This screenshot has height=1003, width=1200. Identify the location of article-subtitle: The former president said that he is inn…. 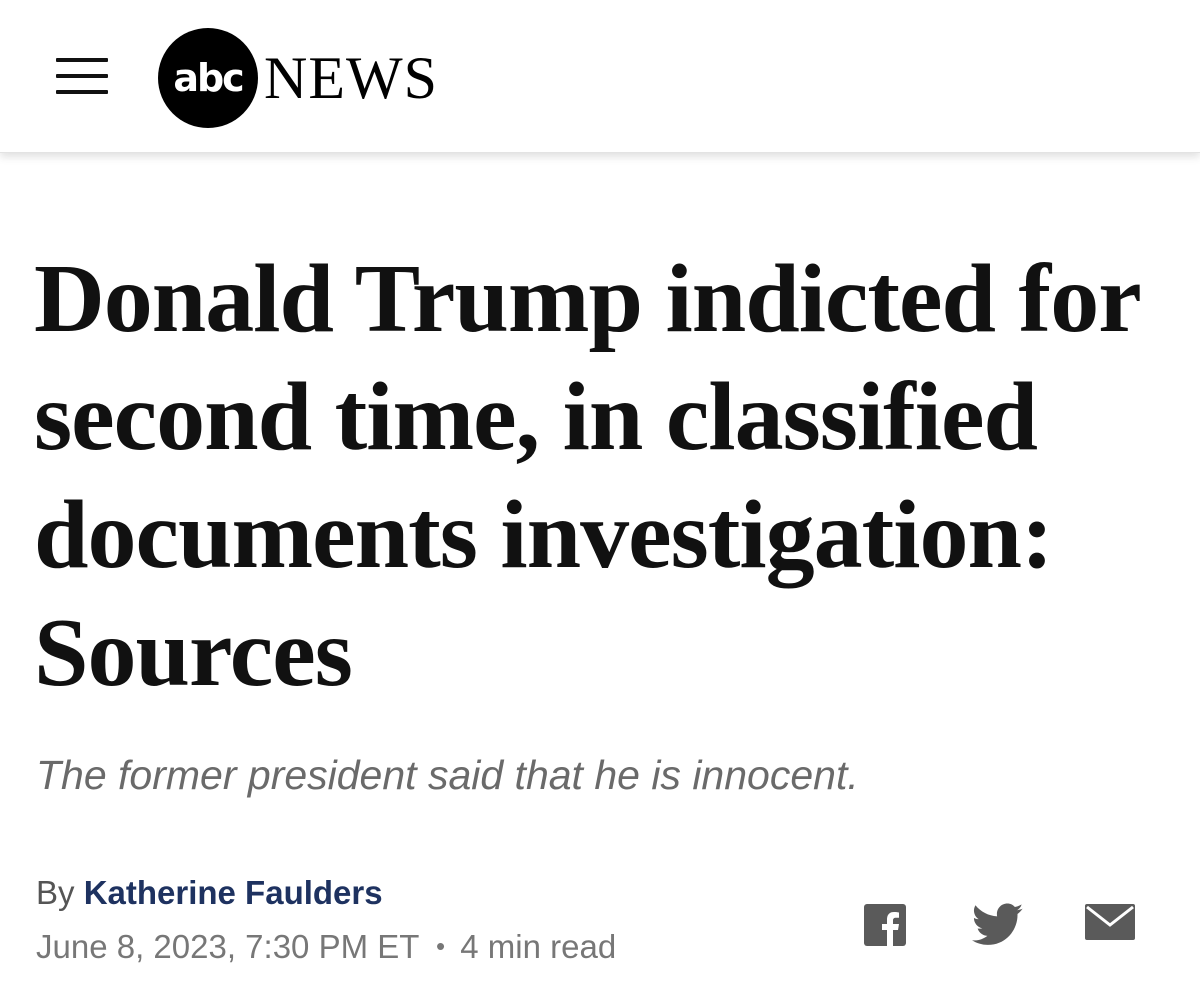
(447, 775).